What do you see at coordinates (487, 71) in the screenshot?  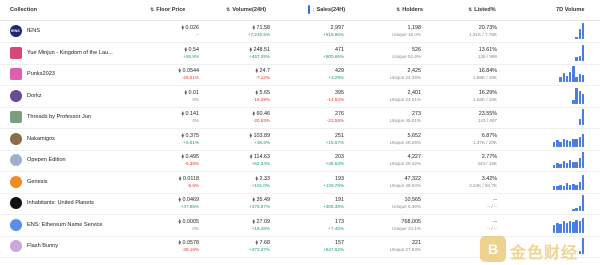 I see `listed-number: 16.84%` at bounding box center [487, 71].